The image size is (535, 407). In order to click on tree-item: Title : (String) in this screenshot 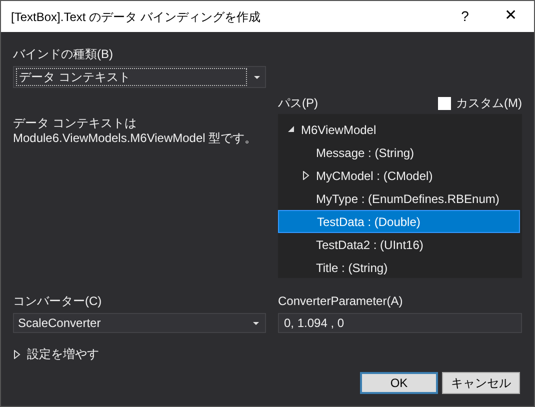, I will do `click(399, 267)`.